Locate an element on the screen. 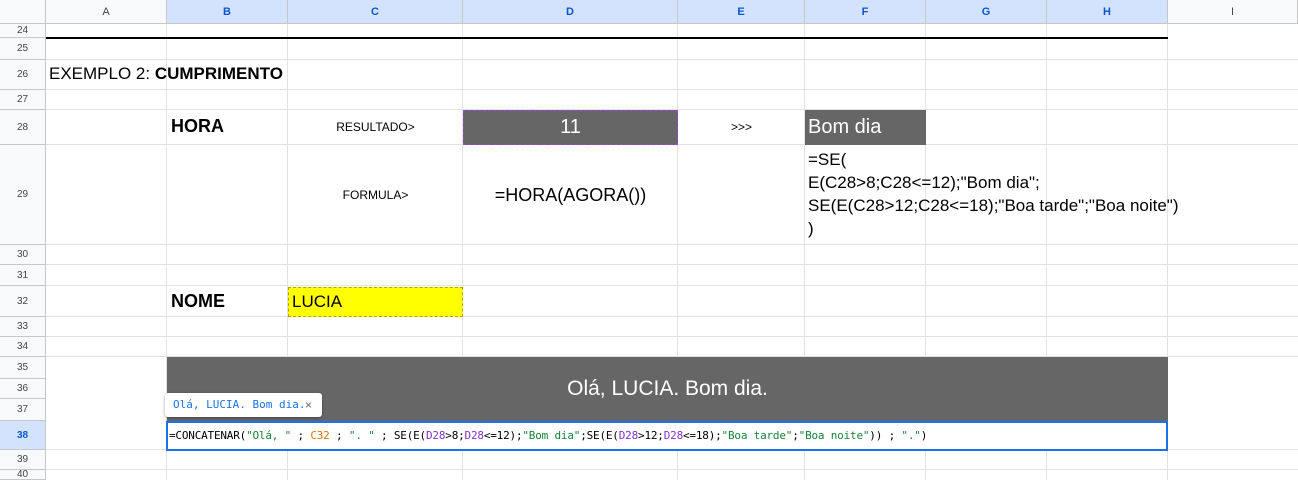 The height and width of the screenshot is (480, 1298). formula-token: C32 is located at coordinates (320, 435).